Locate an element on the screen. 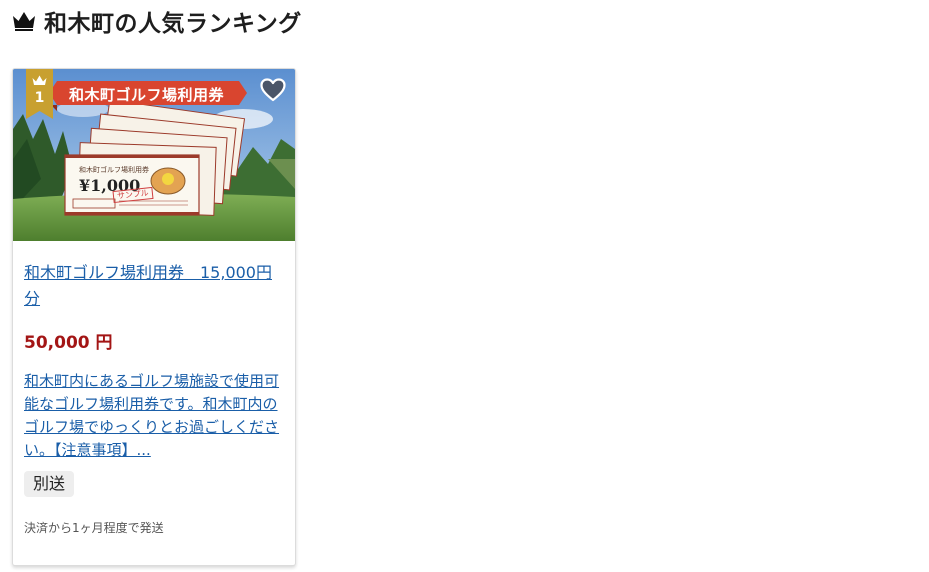 Image resolution: width=929 pixels, height=572 pixels. banner-text: 和木町ゴルフ場利用券 is located at coordinates (147, 95).